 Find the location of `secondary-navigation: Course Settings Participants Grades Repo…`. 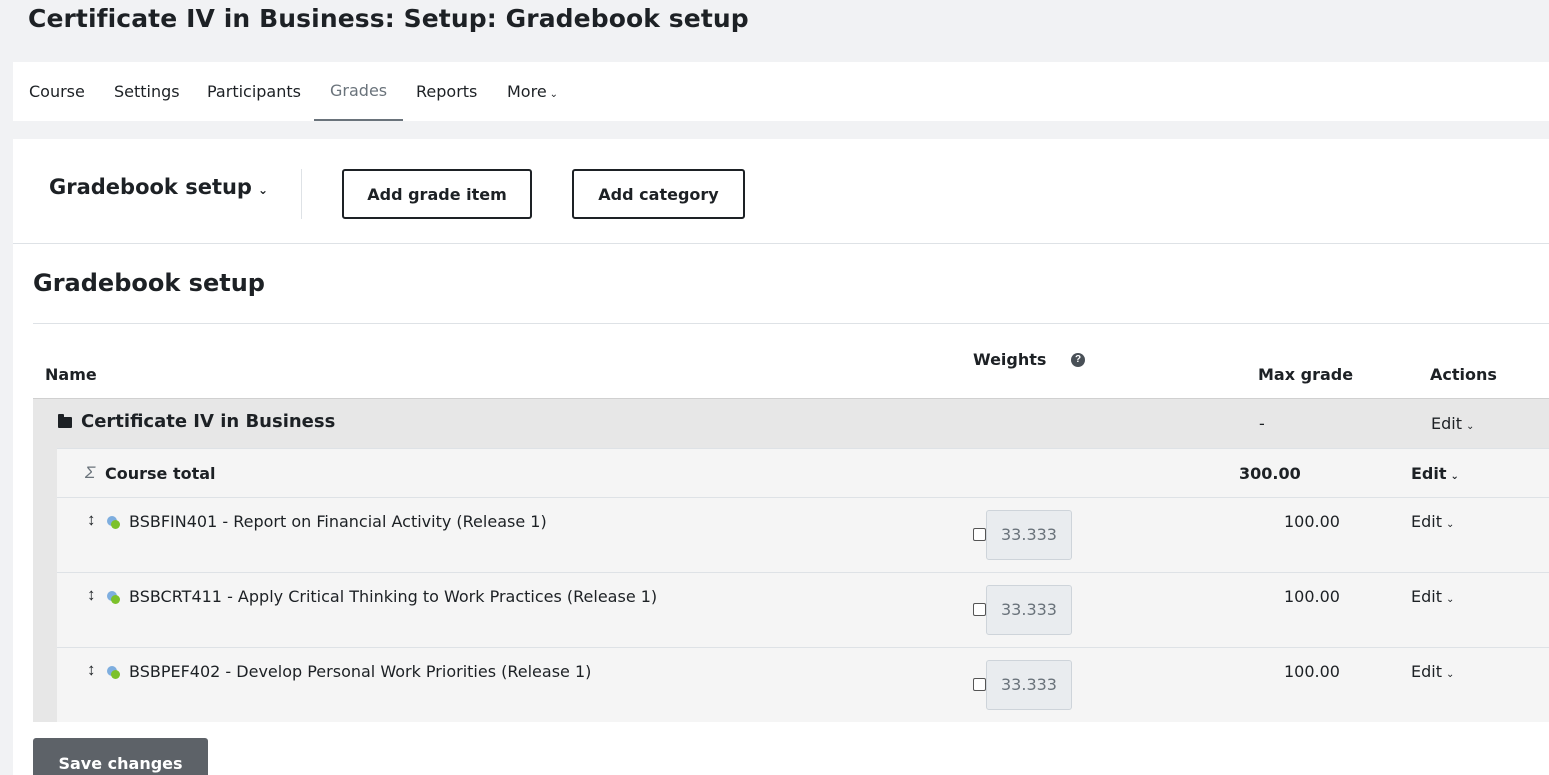

secondary-navigation: Course Settings Participants Grades Repo… is located at coordinates (781, 91).